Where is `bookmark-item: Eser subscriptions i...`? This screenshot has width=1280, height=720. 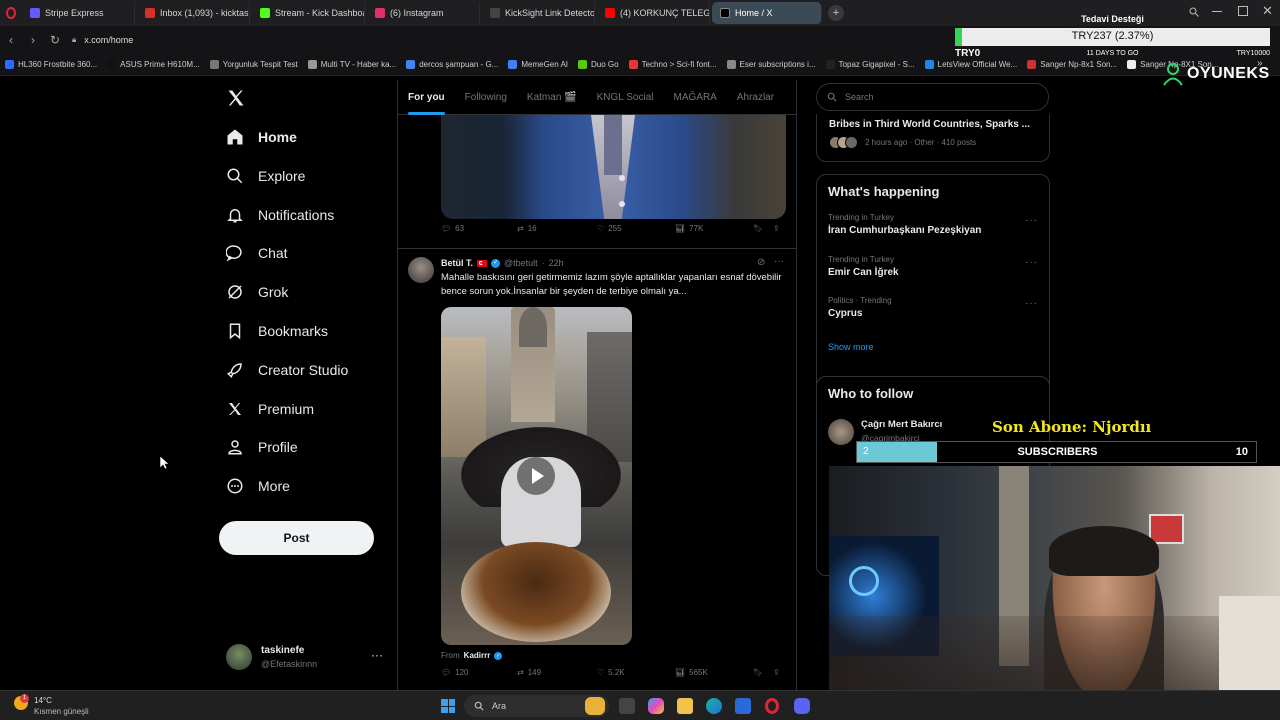 bookmark-item: Eser subscriptions i... is located at coordinates (771, 64).